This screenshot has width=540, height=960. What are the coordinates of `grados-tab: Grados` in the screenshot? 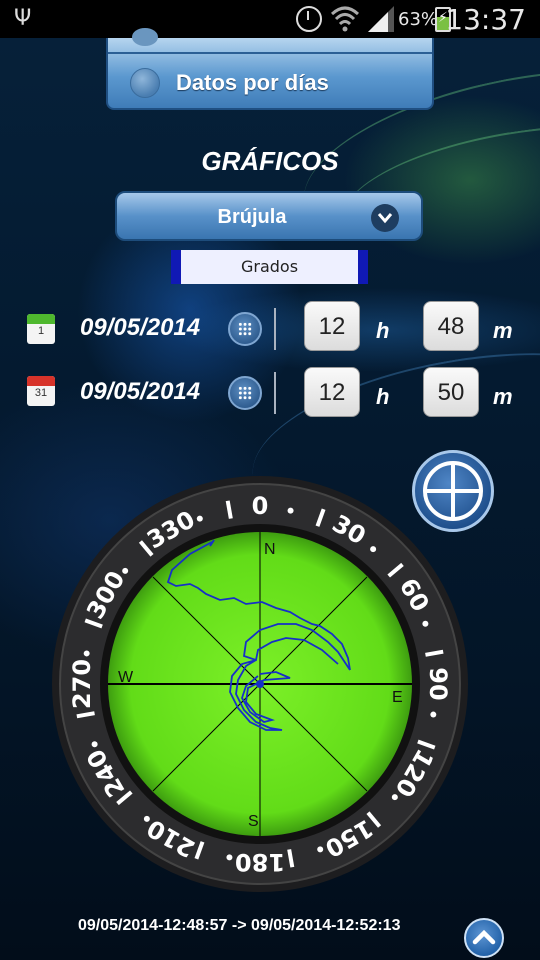 It's located at (269, 267).